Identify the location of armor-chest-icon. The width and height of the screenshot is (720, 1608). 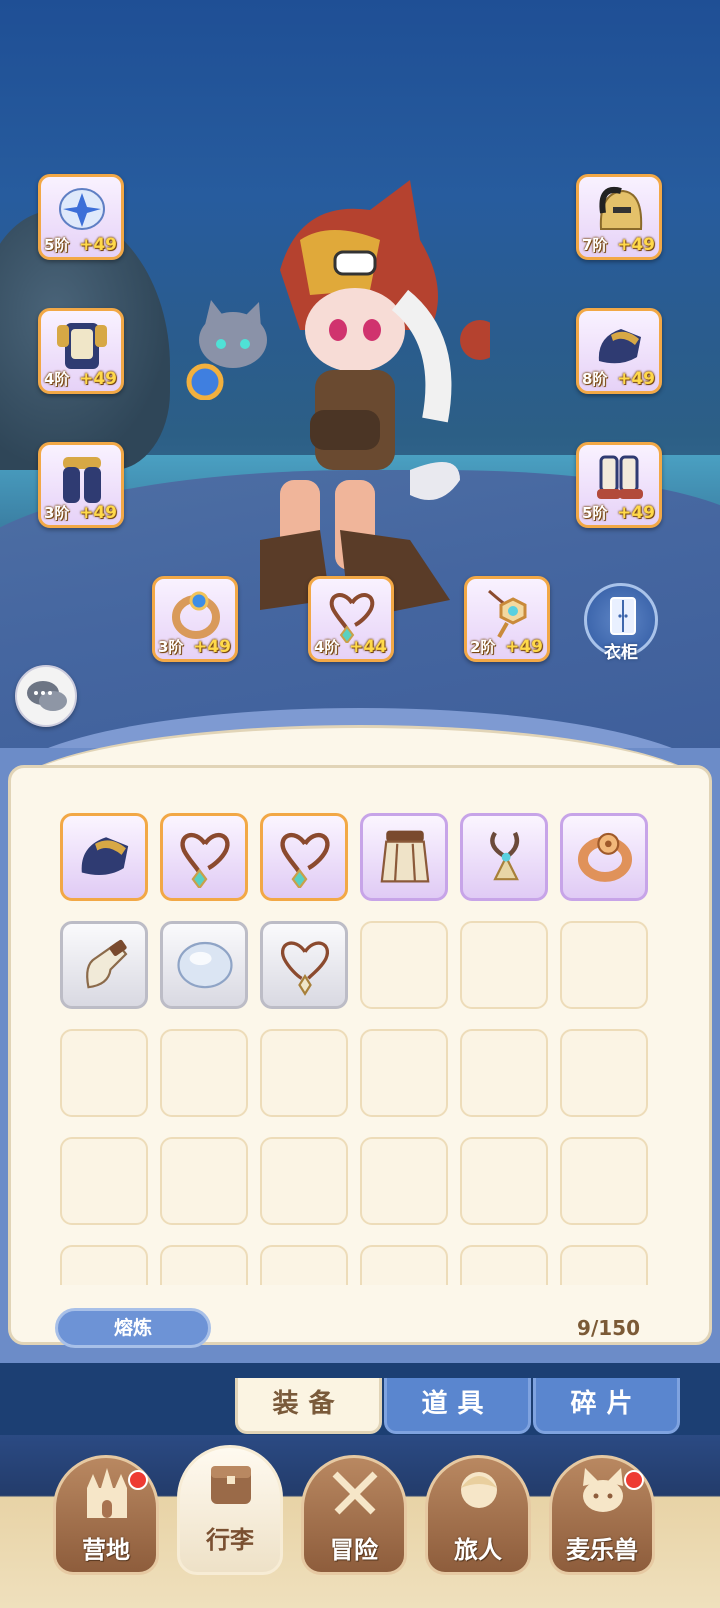
(82, 346).